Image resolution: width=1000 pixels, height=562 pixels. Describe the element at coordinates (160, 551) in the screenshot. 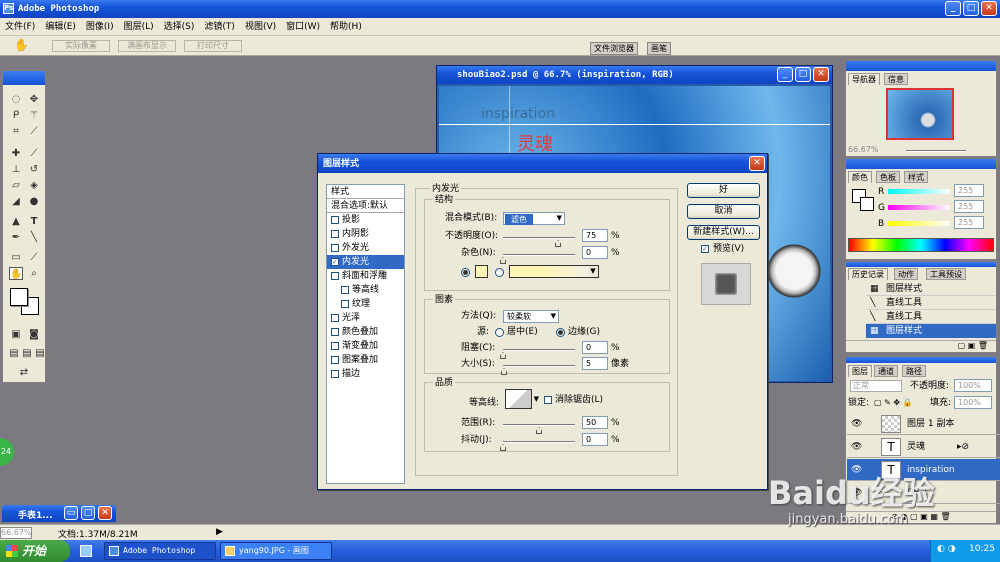

I see `taskbar-item-photoshop: Adobe Photoshop` at that location.